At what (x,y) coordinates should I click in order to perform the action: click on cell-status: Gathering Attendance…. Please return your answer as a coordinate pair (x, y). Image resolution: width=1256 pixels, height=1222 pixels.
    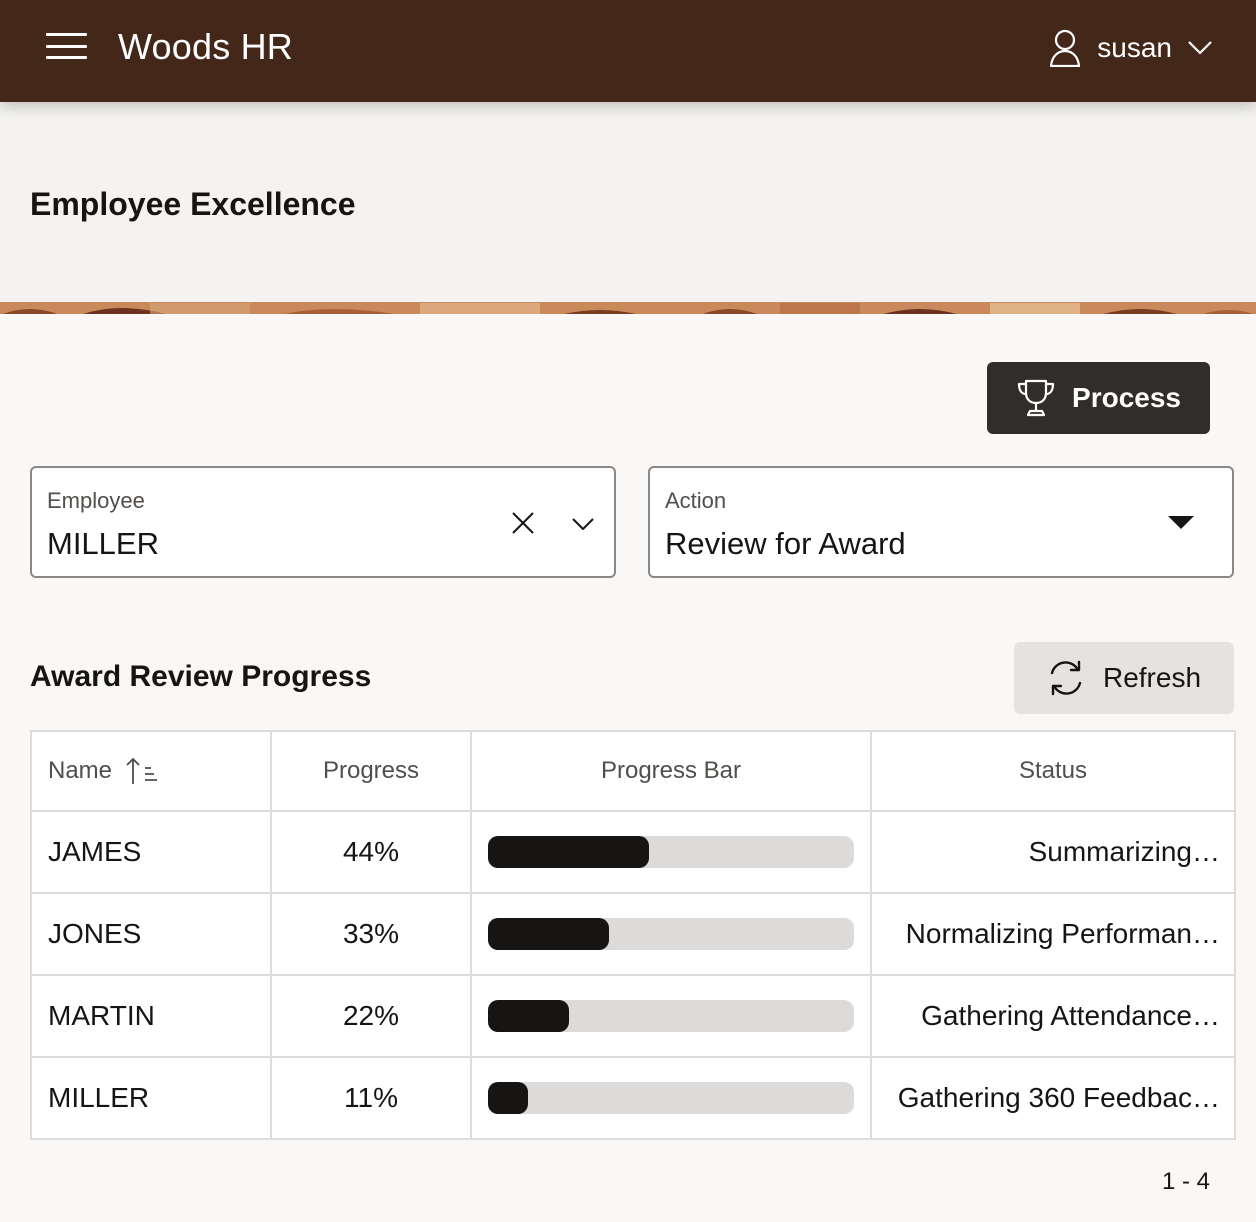
    Looking at the image, I should click on (1053, 1016).